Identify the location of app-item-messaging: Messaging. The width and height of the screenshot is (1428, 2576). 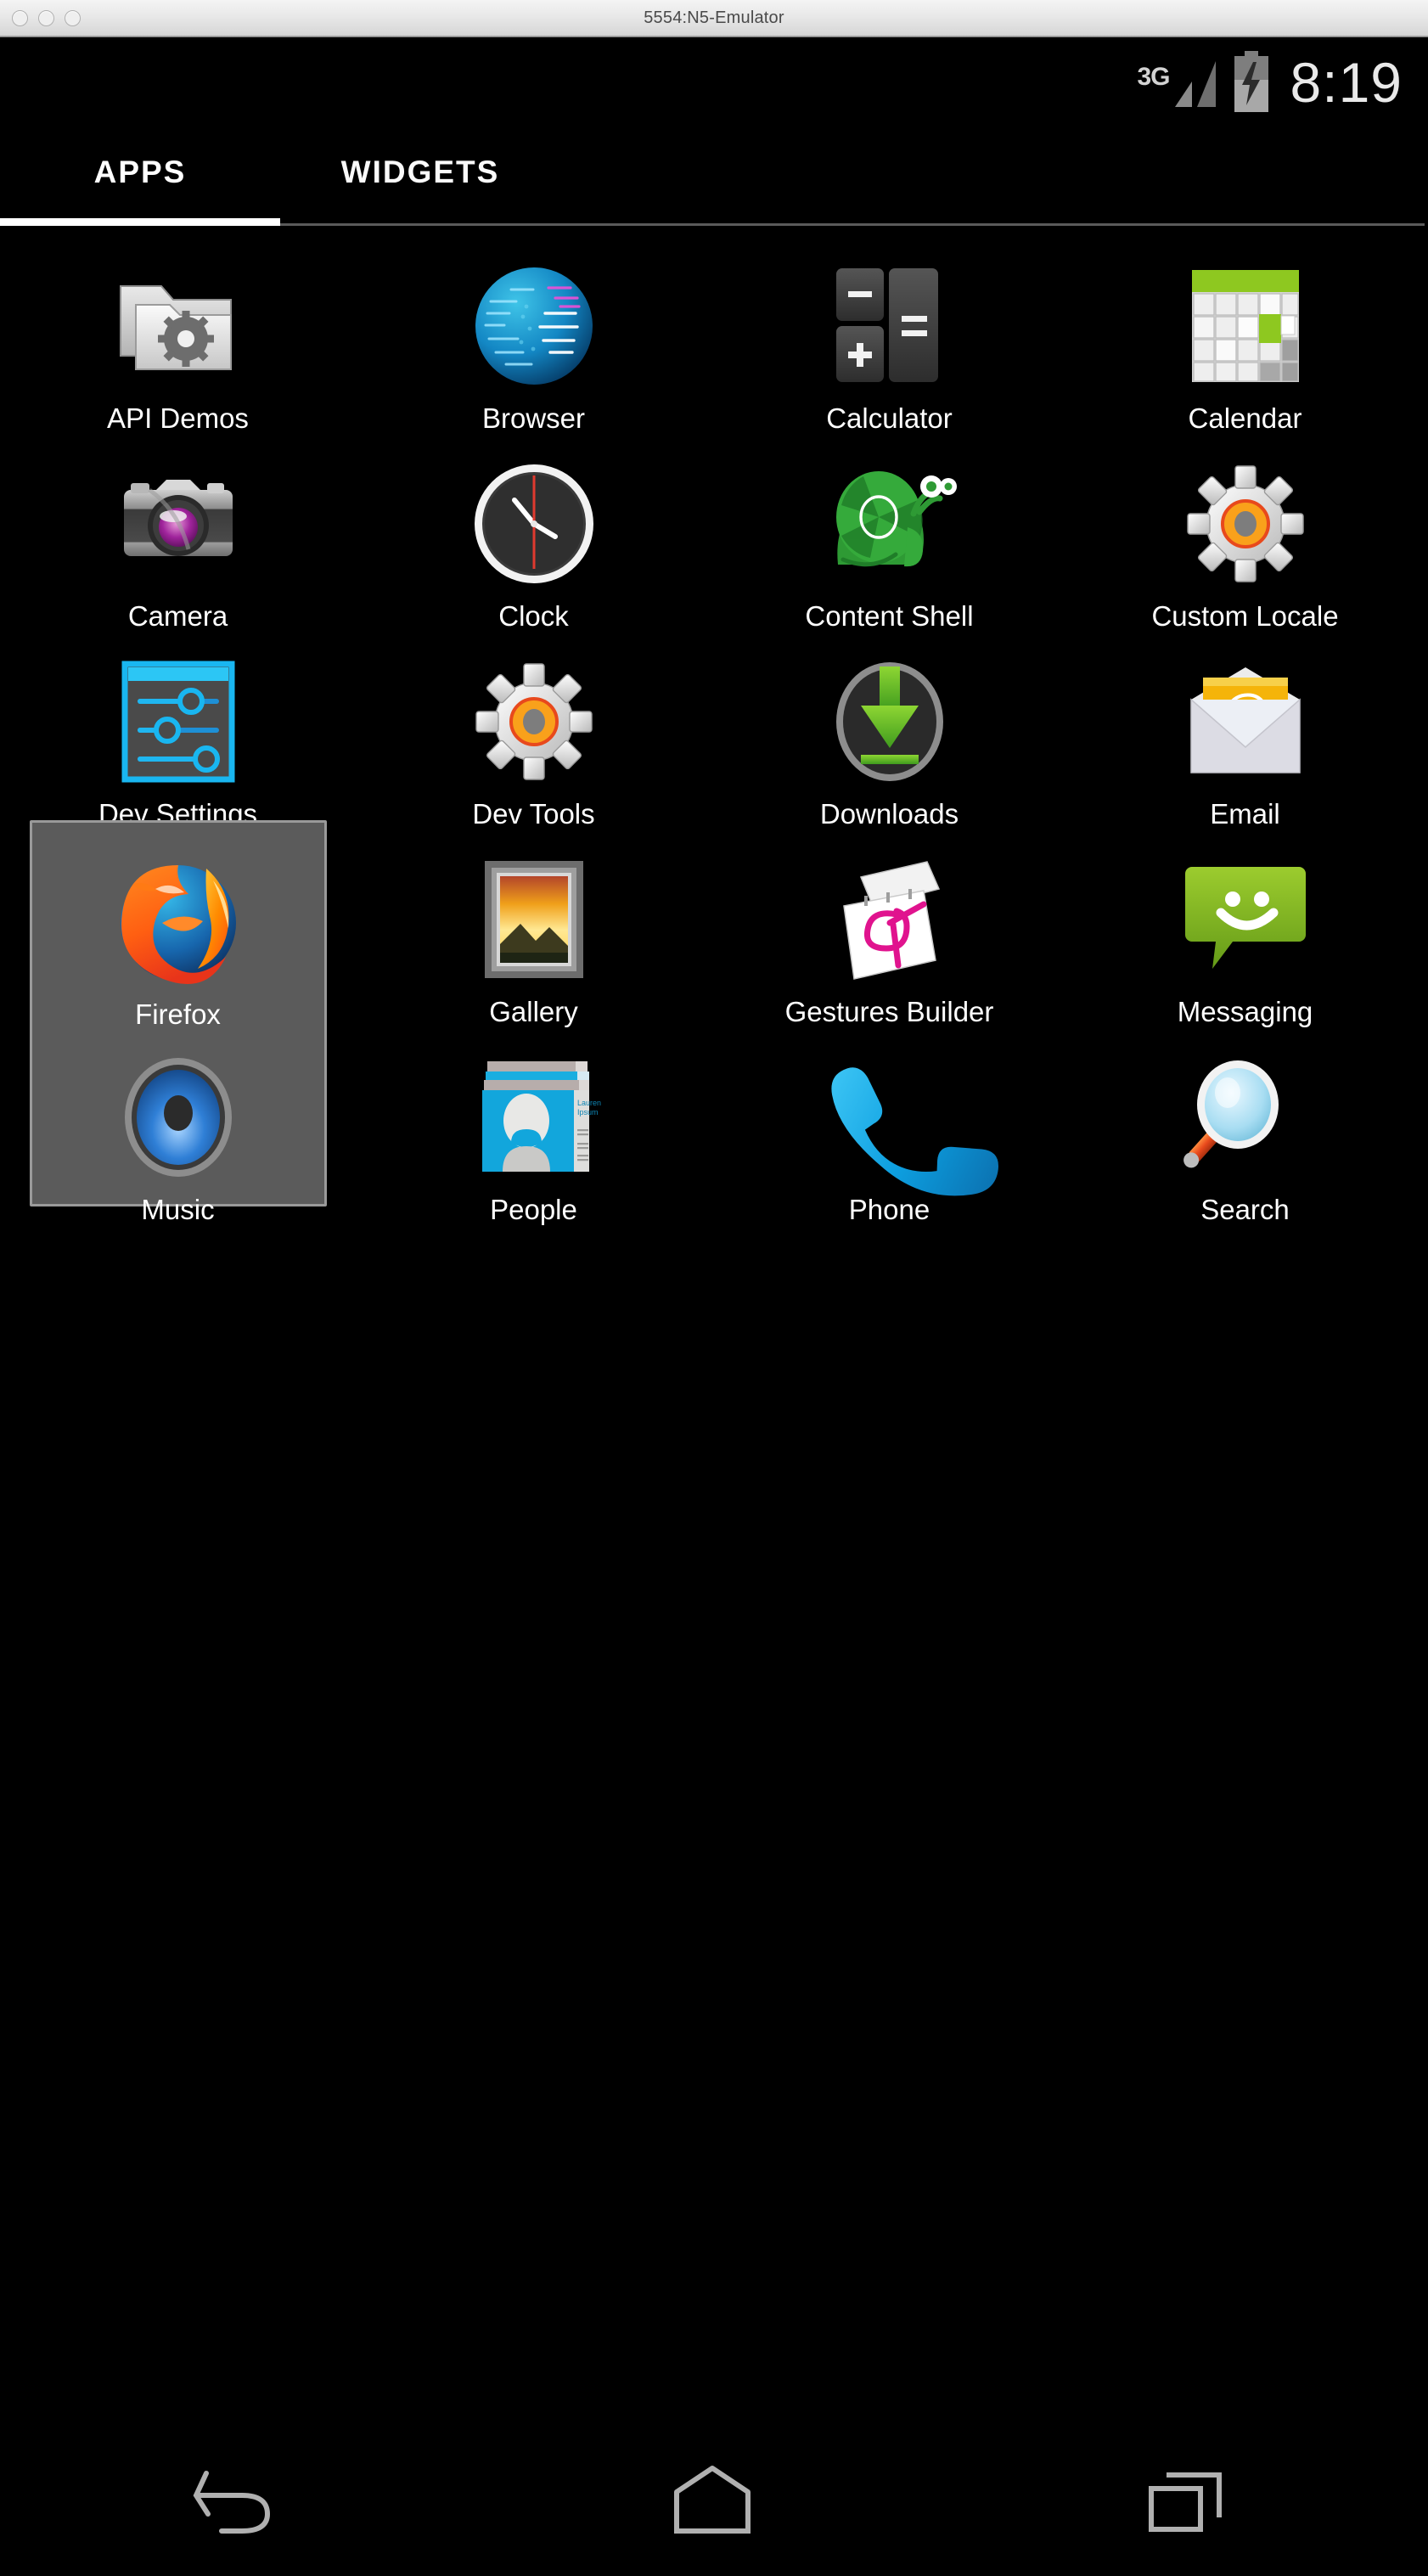
(1245, 935).